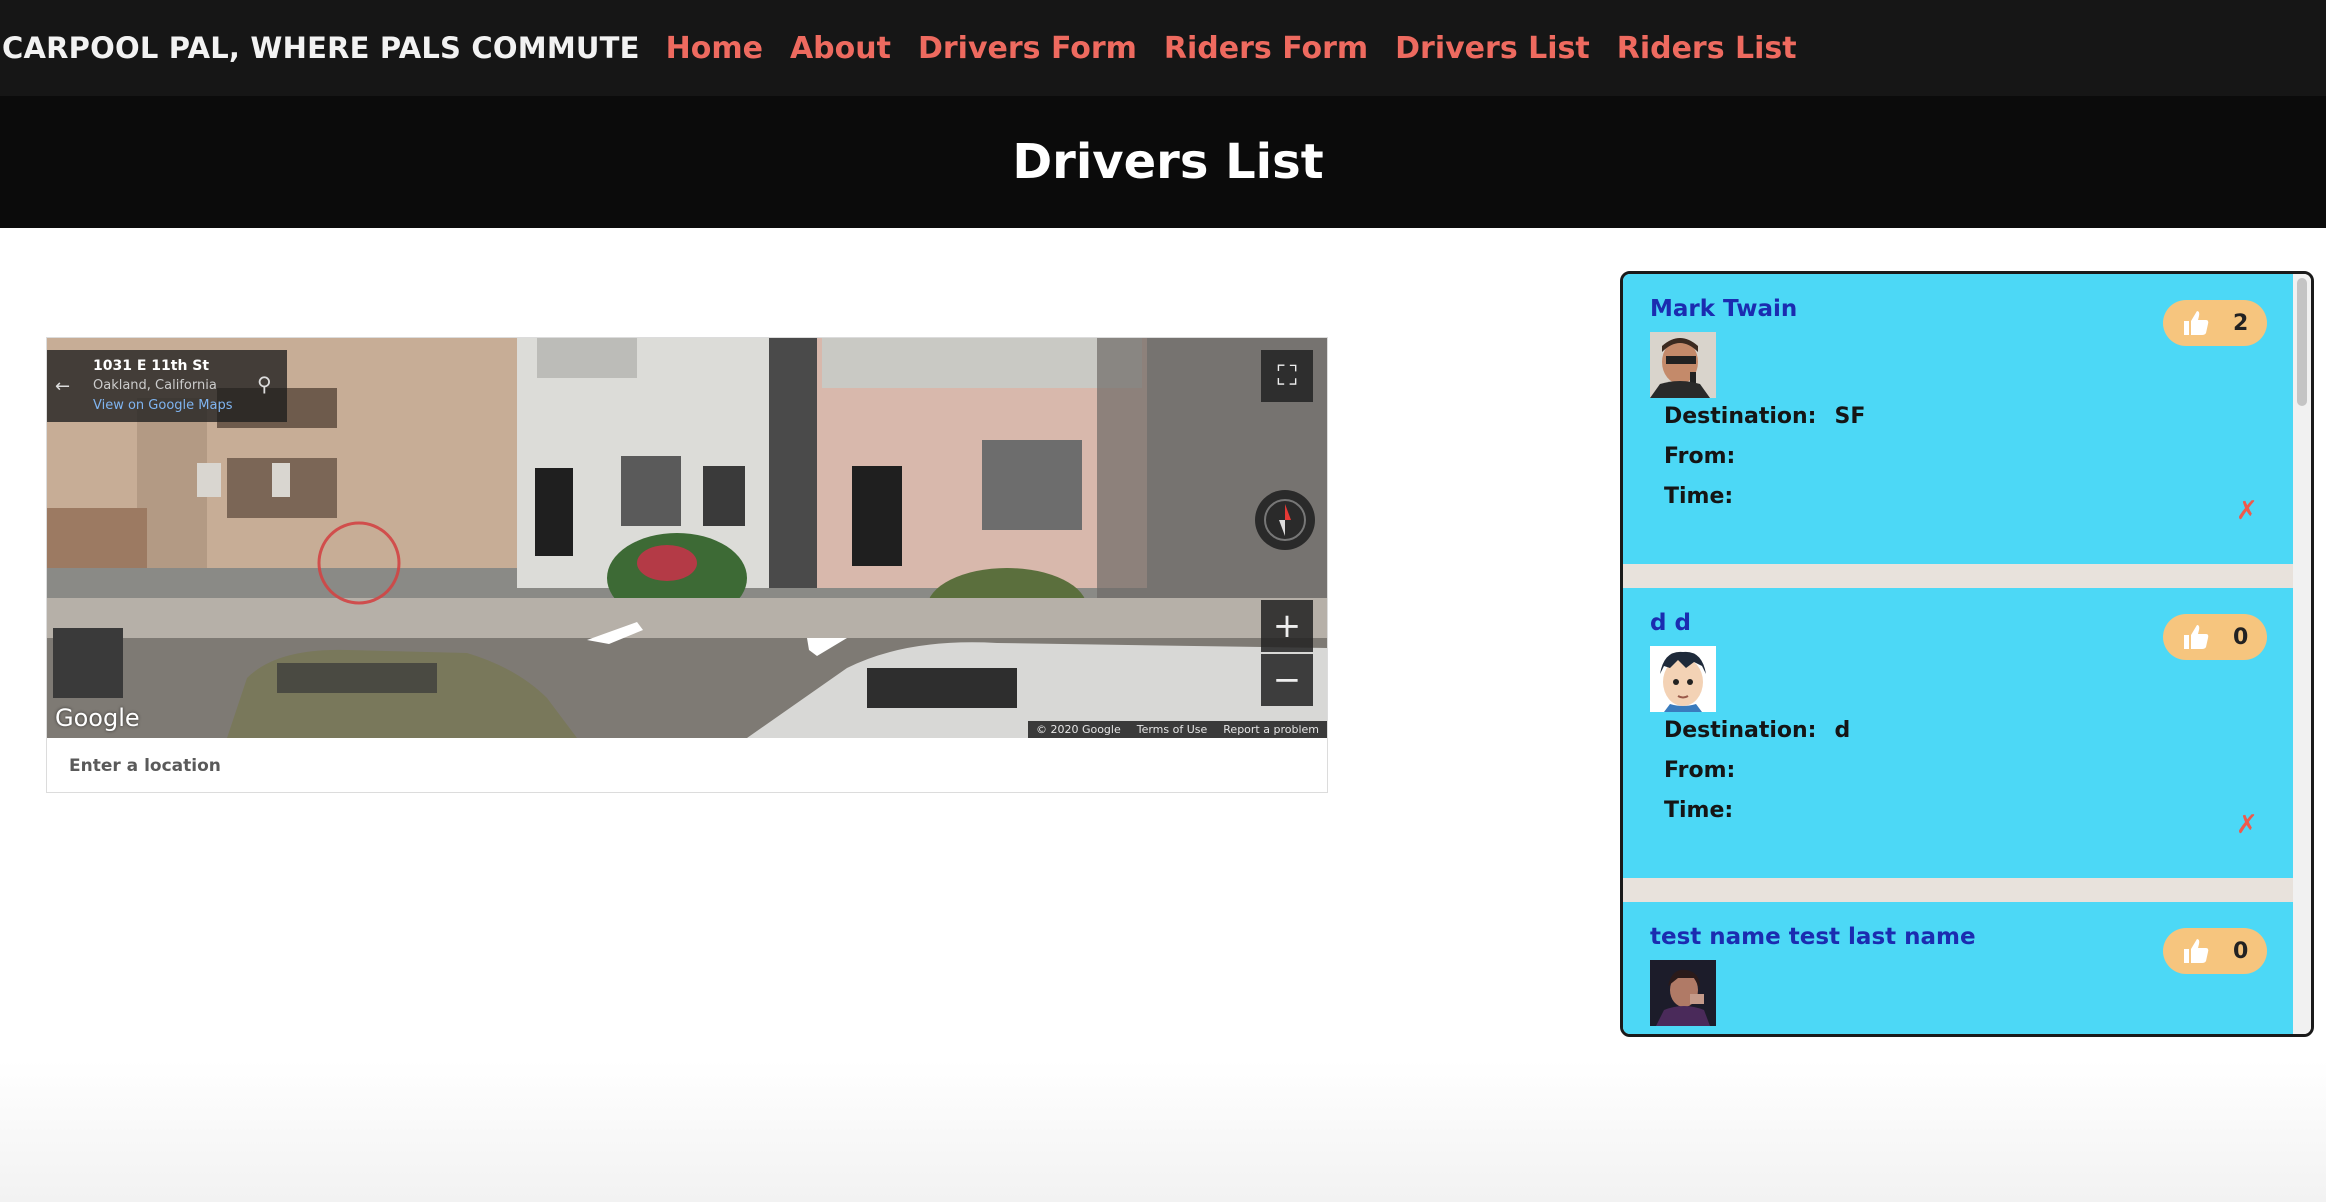 The image size is (2326, 1202). What do you see at coordinates (155, 385) in the screenshot?
I see `address-city: Oakland, California` at bounding box center [155, 385].